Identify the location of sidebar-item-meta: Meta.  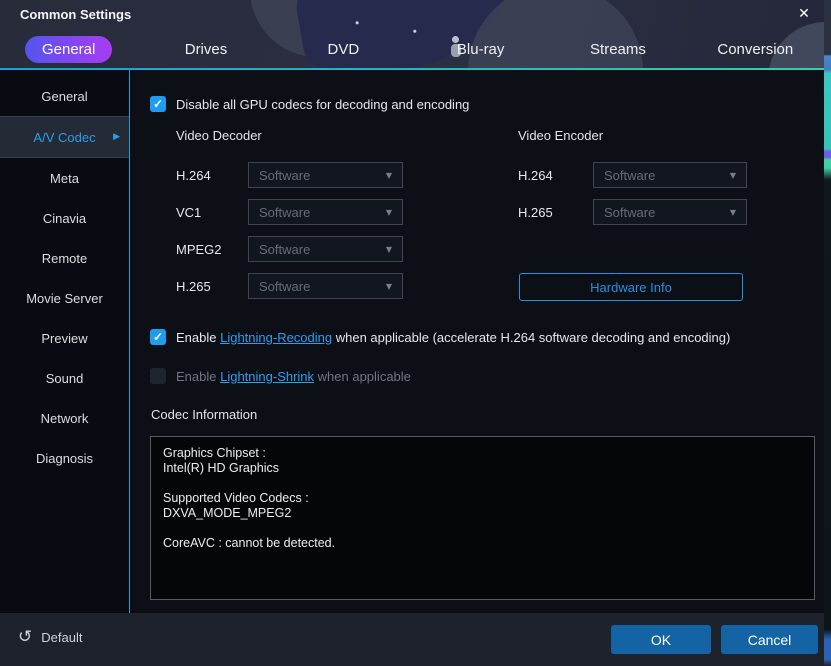
(64, 178).